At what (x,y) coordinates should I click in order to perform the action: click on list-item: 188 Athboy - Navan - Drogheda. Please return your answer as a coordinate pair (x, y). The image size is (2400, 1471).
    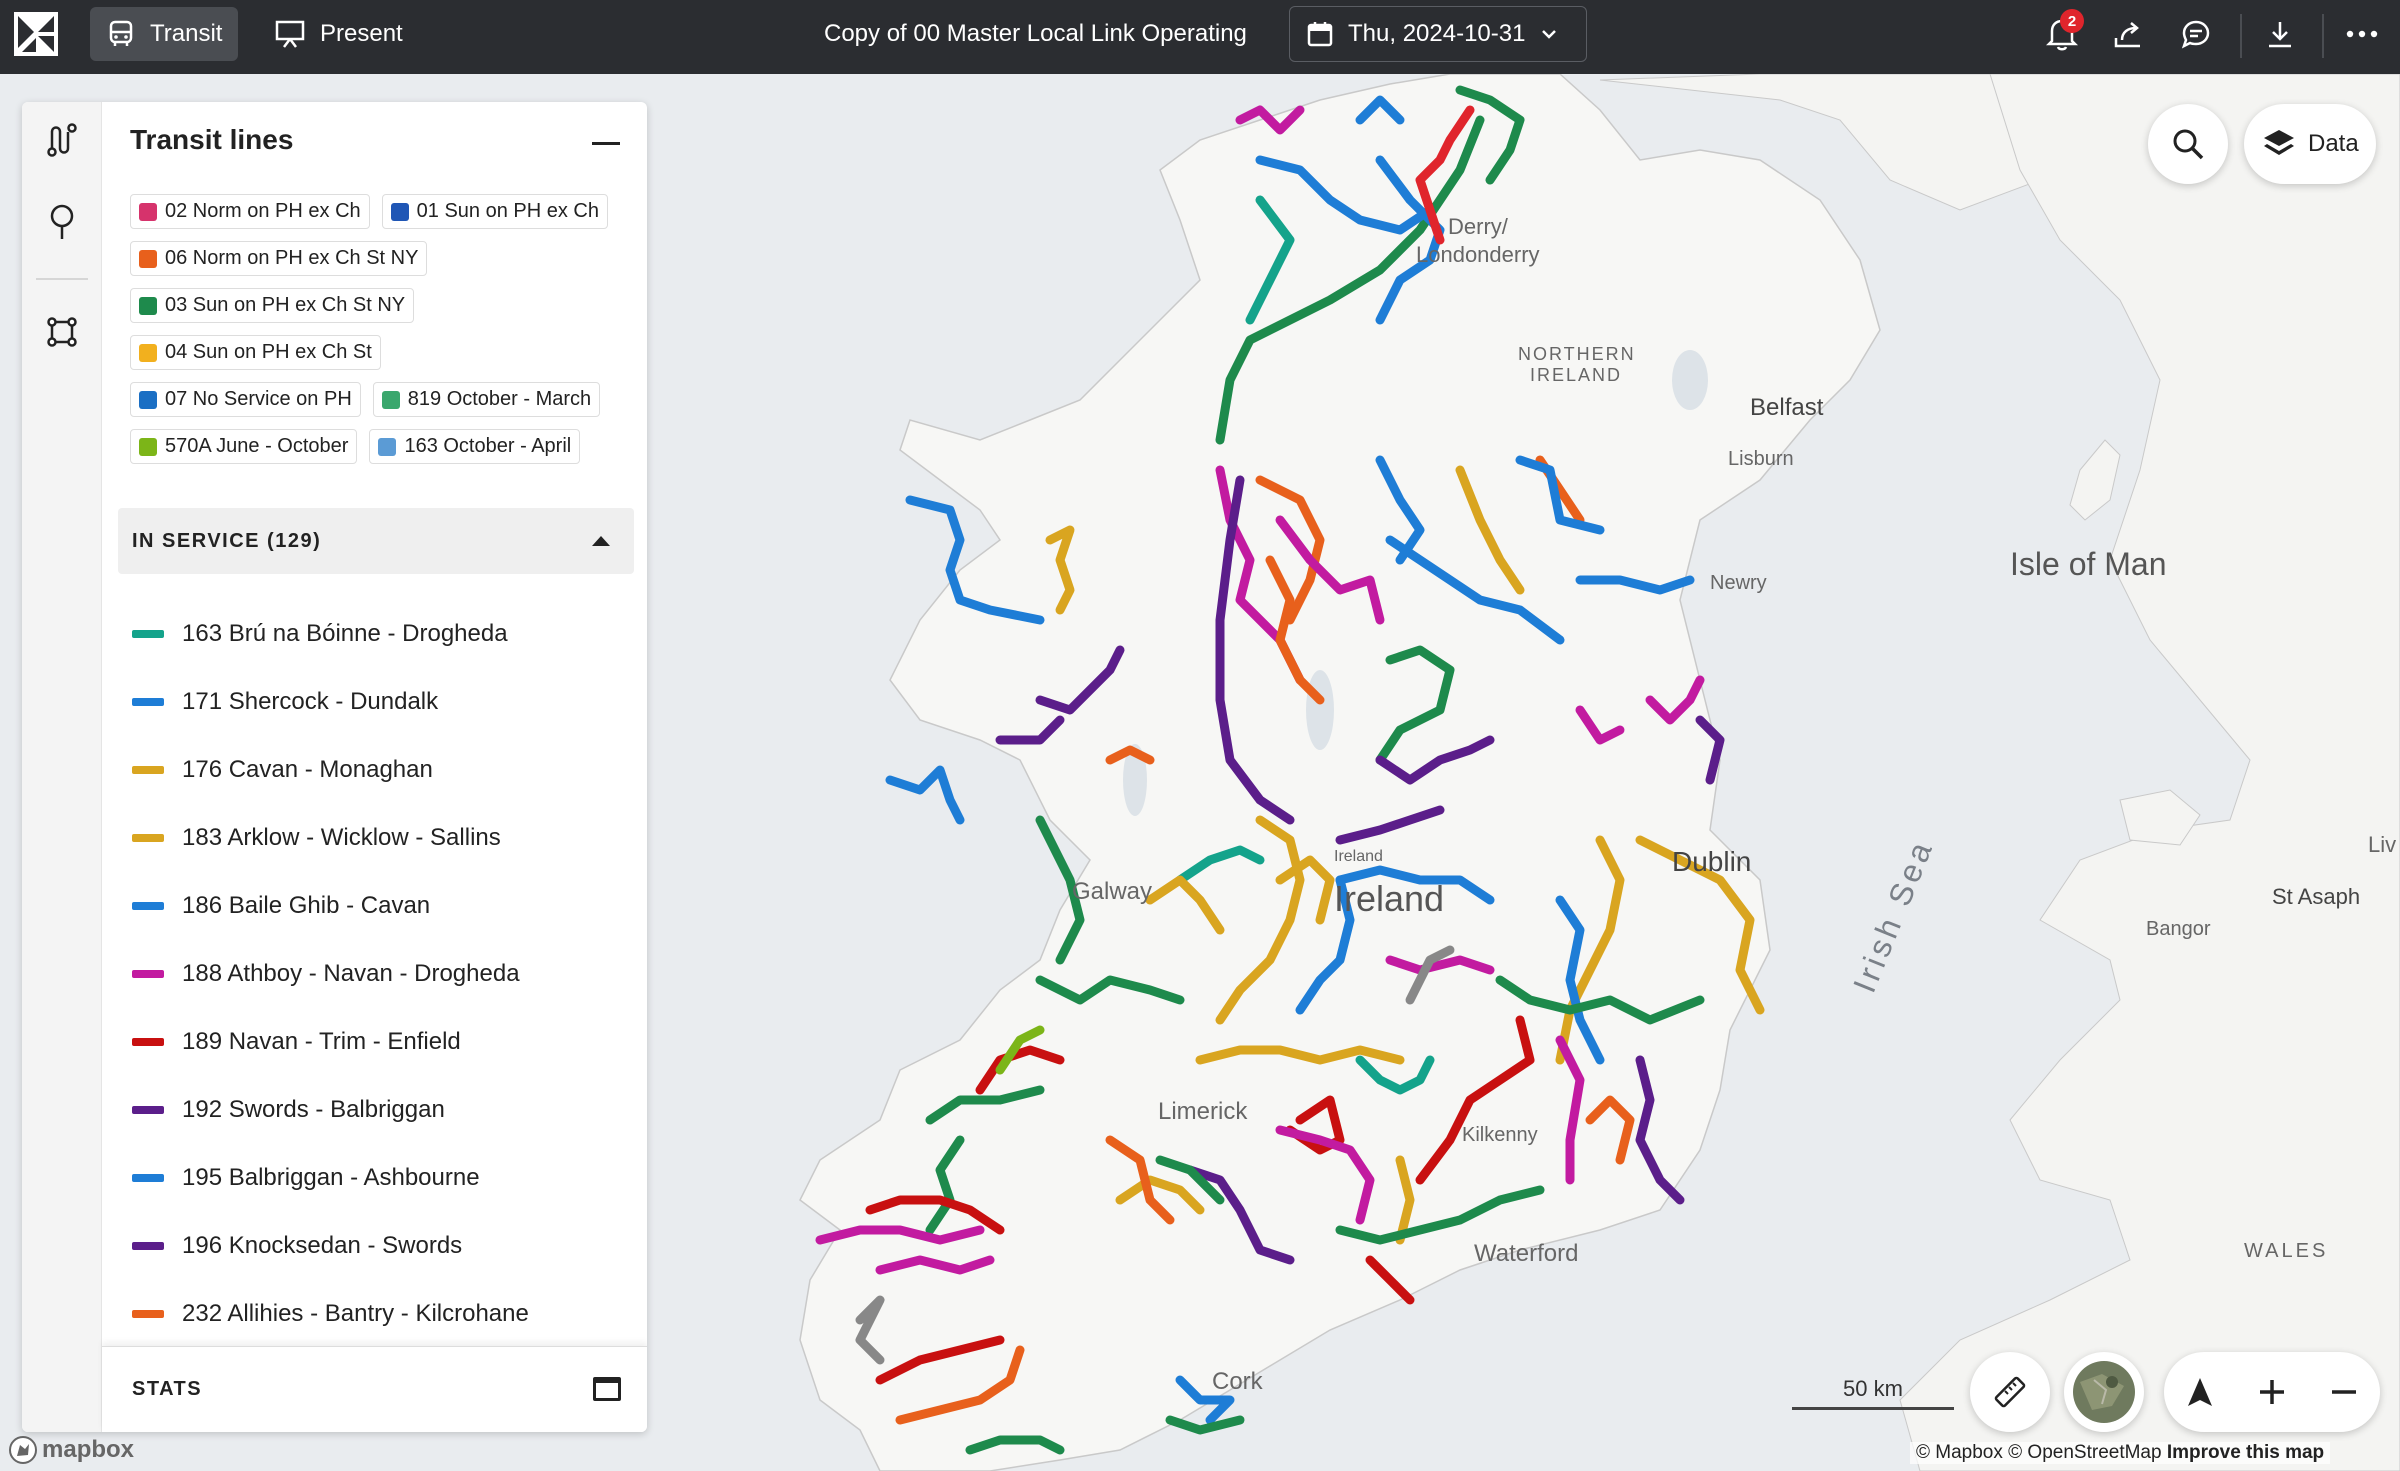
    Looking at the image, I should click on (382, 974).